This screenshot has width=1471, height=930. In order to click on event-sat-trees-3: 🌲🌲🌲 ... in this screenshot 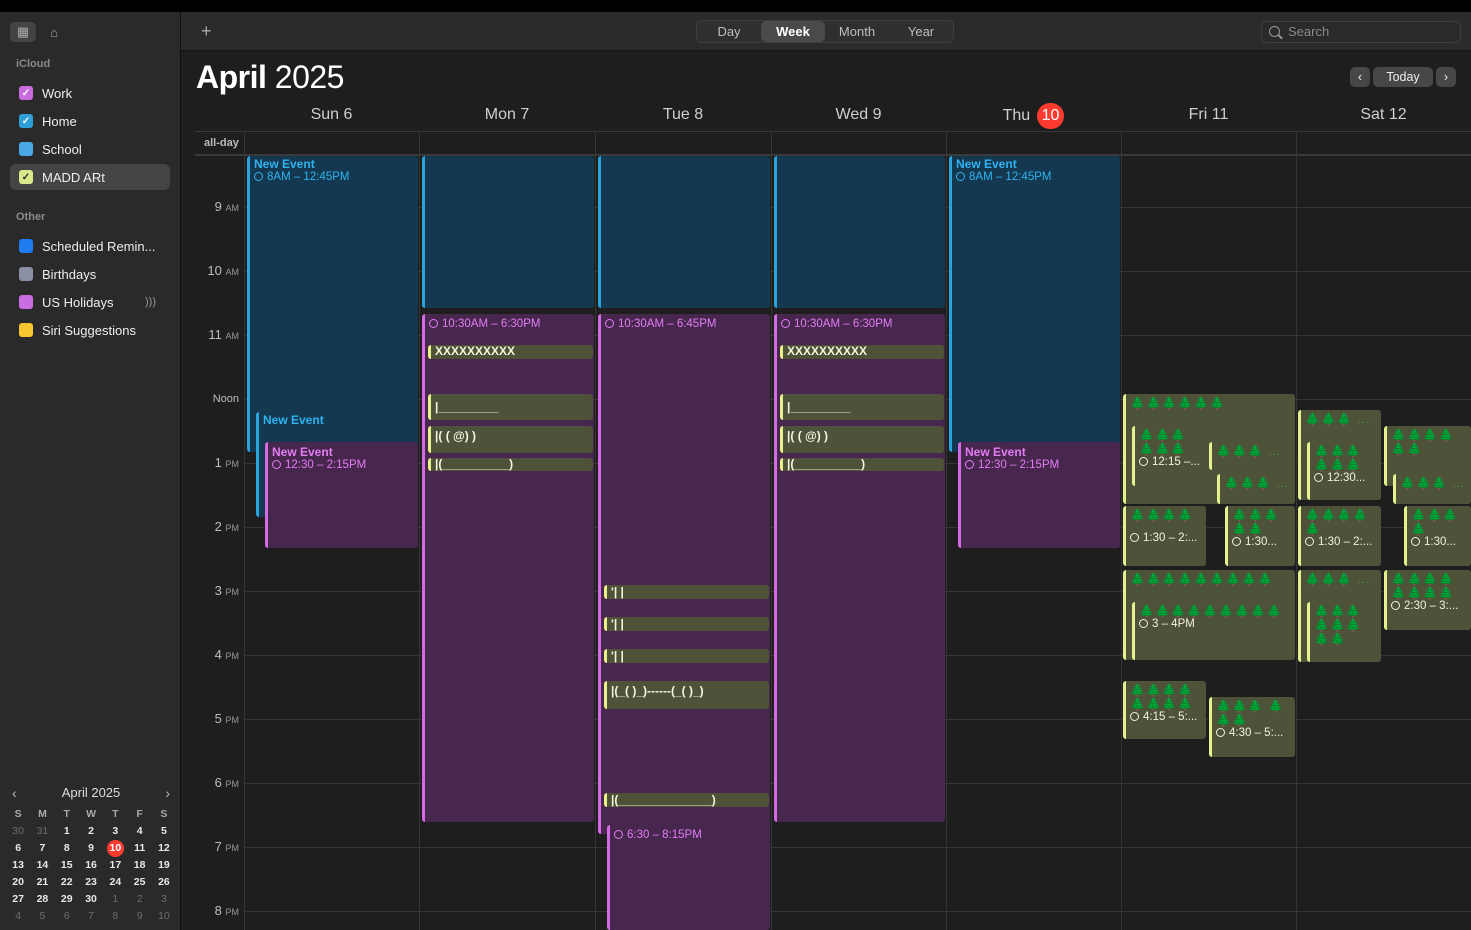, I will do `click(1432, 489)`.